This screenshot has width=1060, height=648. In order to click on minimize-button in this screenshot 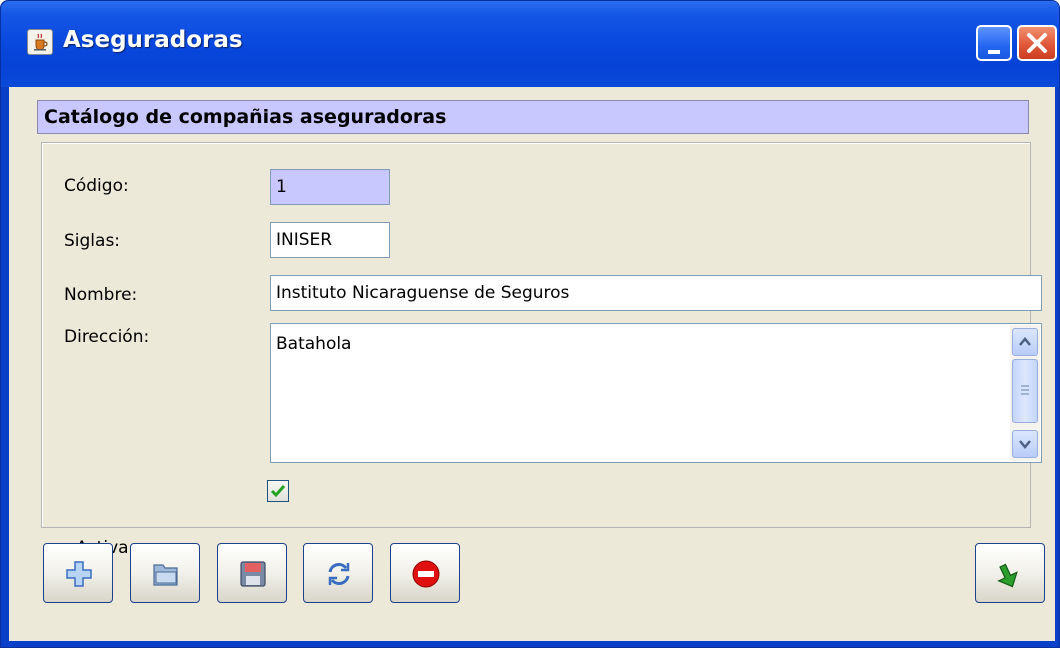, I will do `click(994, 43)`.